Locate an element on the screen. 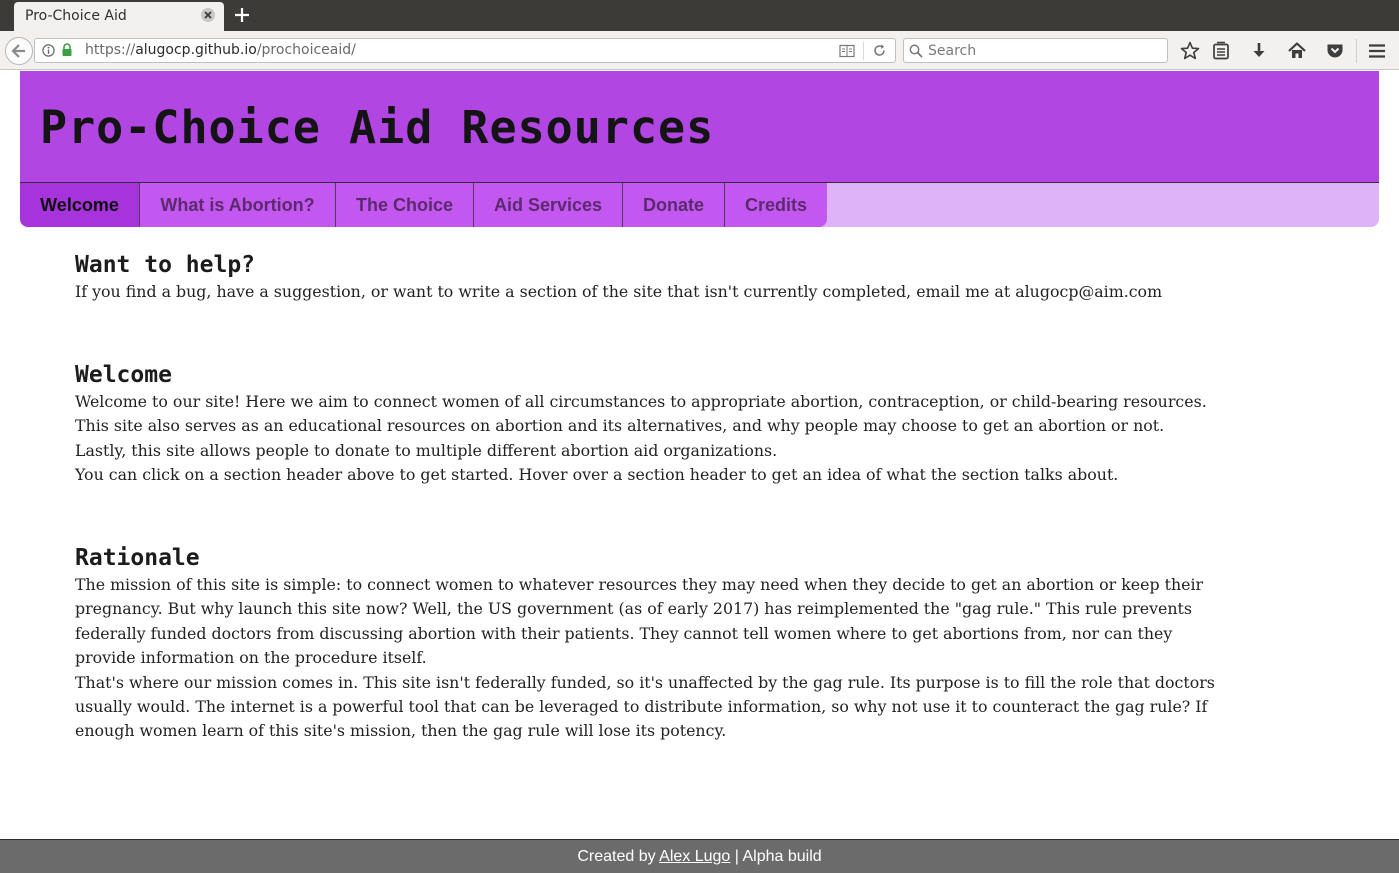 The width and height of the screenshot is (1399, 874). hamburger-menu-icon is located at coordinates (1377, 51).